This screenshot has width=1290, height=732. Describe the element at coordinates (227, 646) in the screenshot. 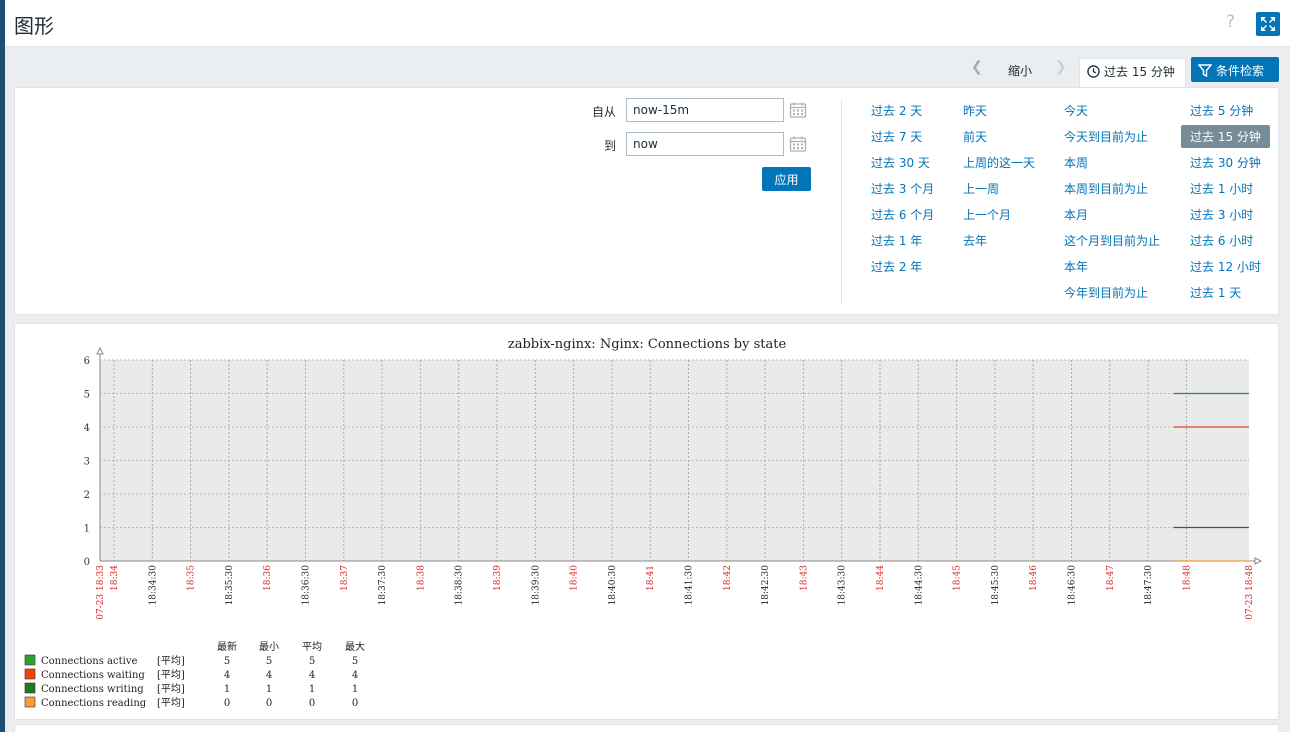

I see `legend-header: 最新` at that location.